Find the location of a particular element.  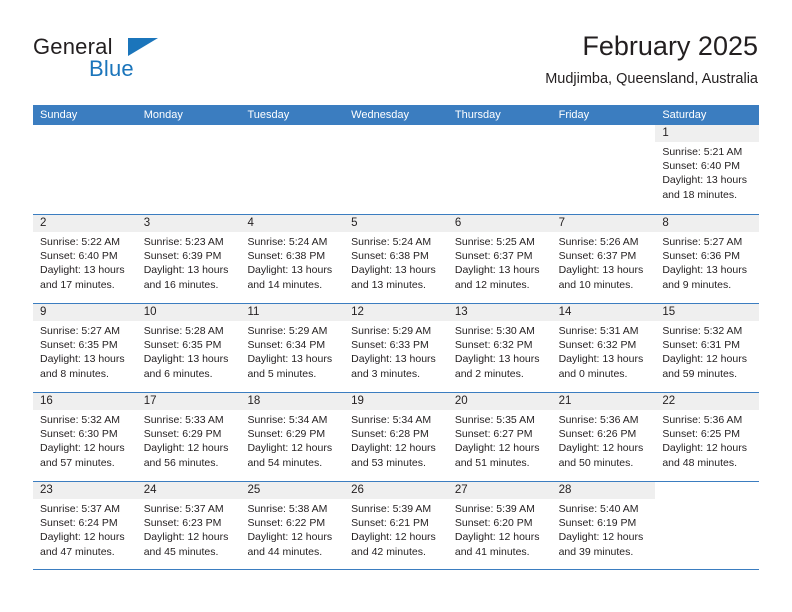

day-number-band: 27 is located at coordinates (499, 490).